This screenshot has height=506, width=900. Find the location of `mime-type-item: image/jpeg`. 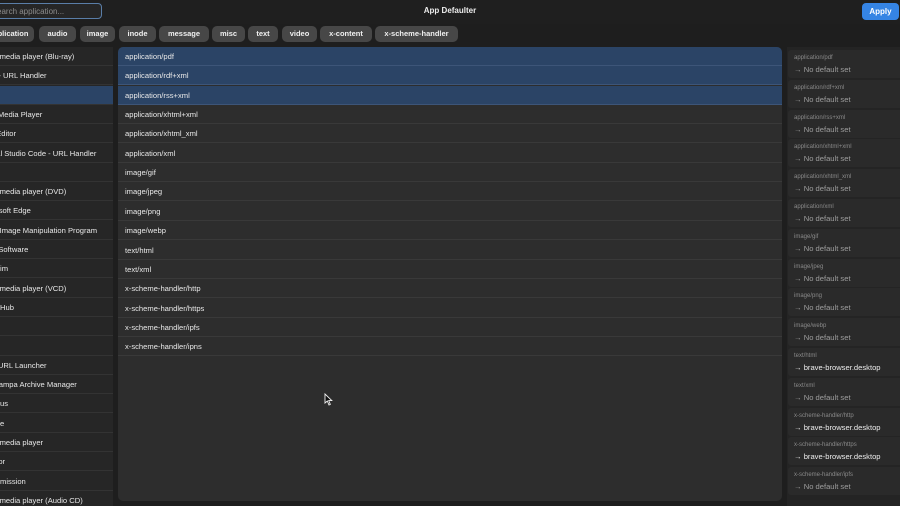

mime-type-item: image/jpeg is located at coordinates (450, 192).